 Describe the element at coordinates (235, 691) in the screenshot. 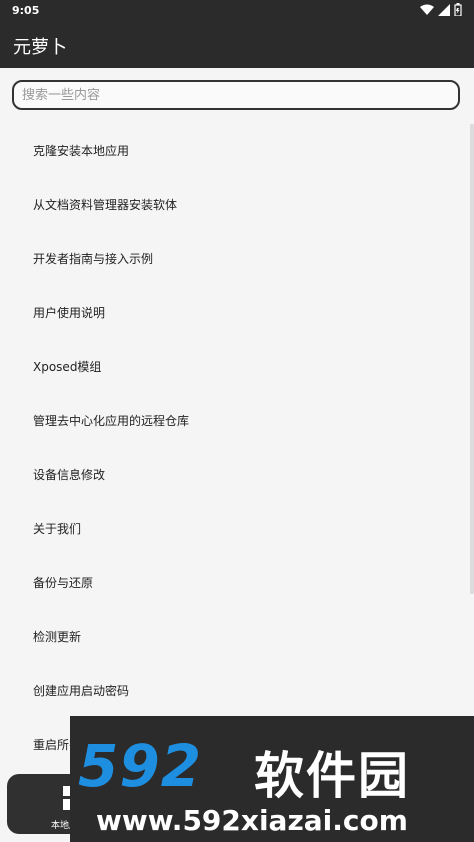

I see `menu-item-launch-password: 创建应用启动密码` at that location.